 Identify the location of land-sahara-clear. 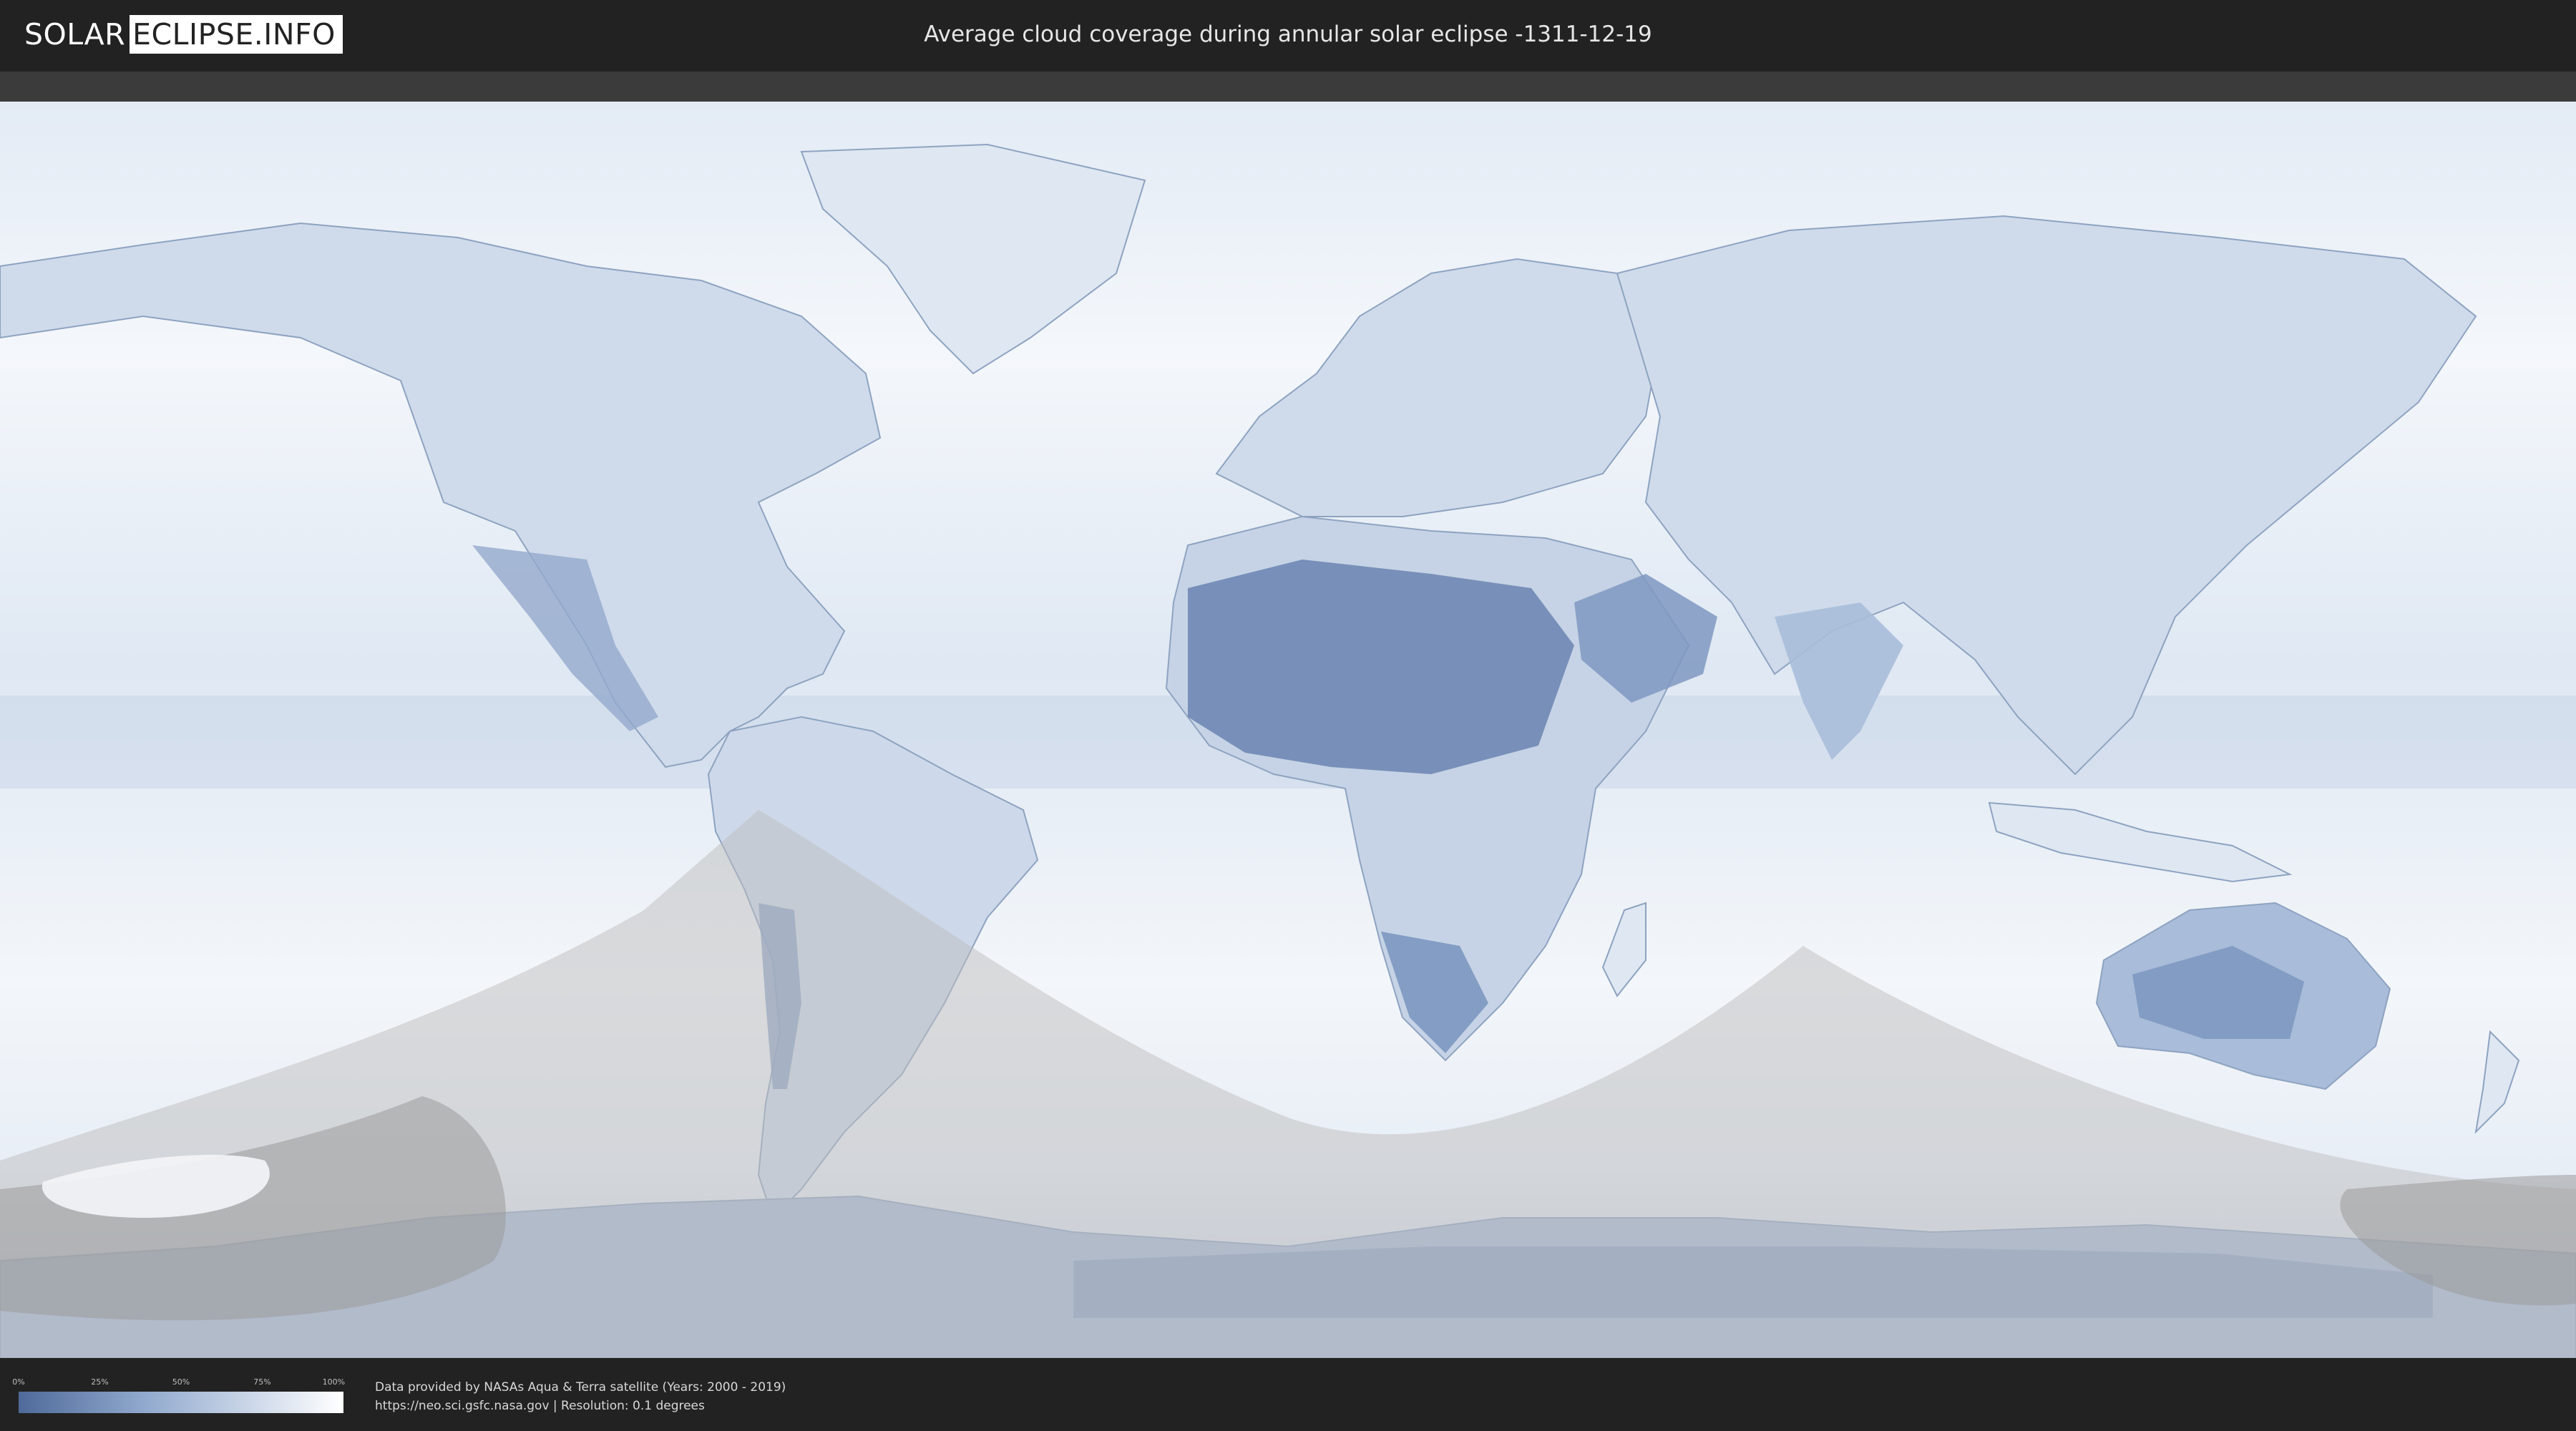
(1381, 667).